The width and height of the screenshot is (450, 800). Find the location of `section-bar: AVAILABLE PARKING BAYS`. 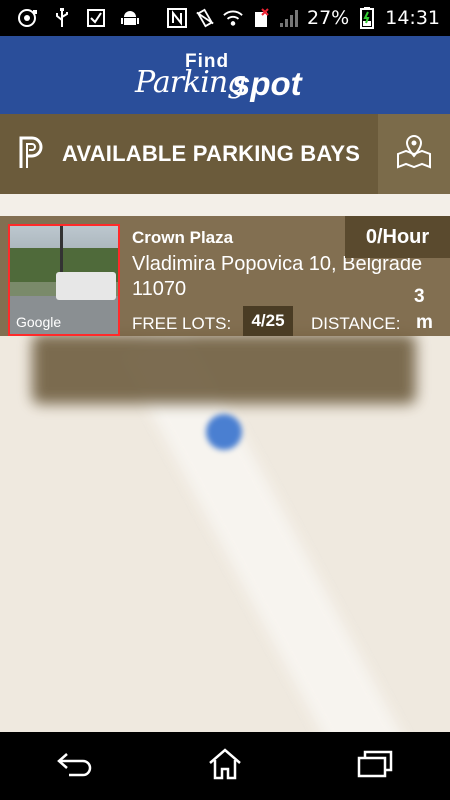

section-bar: AVAILABLE PARKING BAYS is located at coordinates (225, 154).